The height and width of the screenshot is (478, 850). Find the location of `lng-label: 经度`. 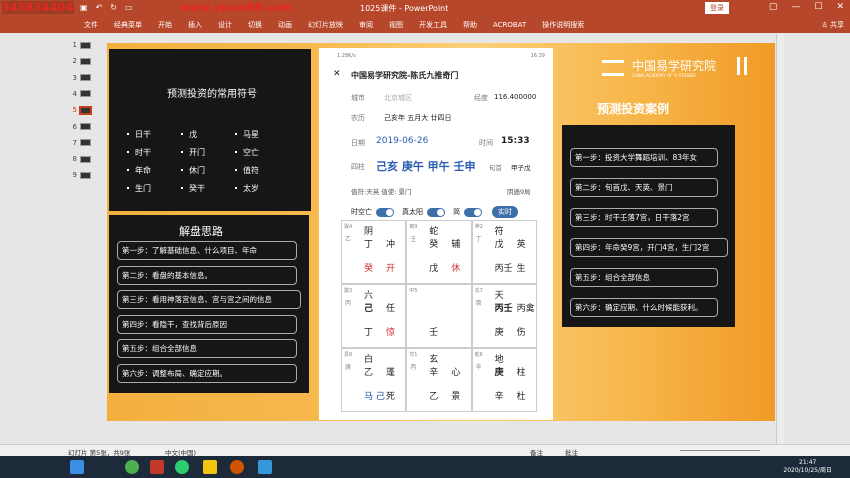

lng-label: 经度 is located at coordinates (481, 98).